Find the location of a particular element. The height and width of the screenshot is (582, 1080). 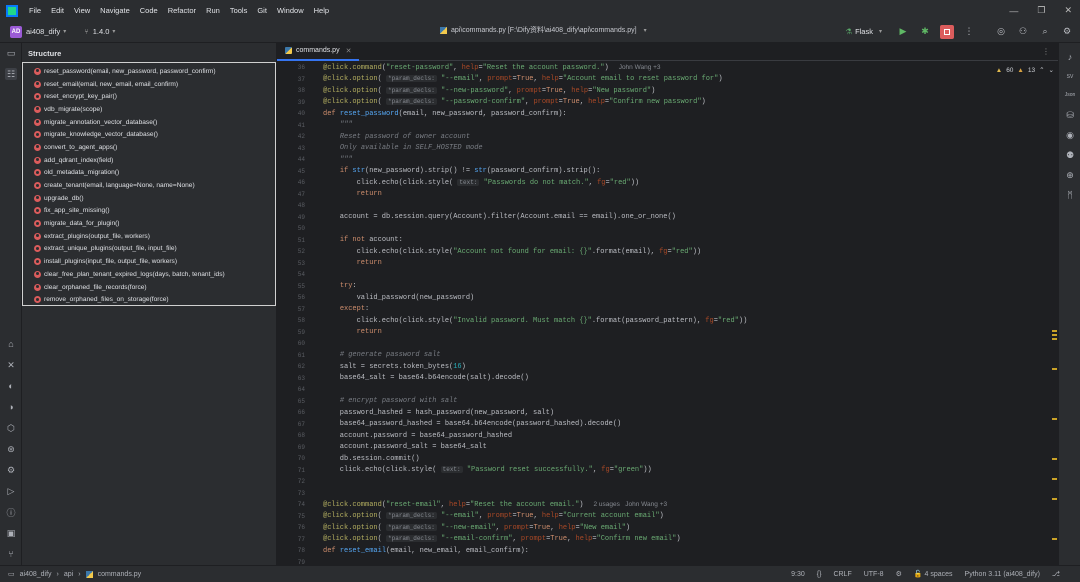

list-item: reset_encrypt_key_pair() is located at coordinates (149, 96).